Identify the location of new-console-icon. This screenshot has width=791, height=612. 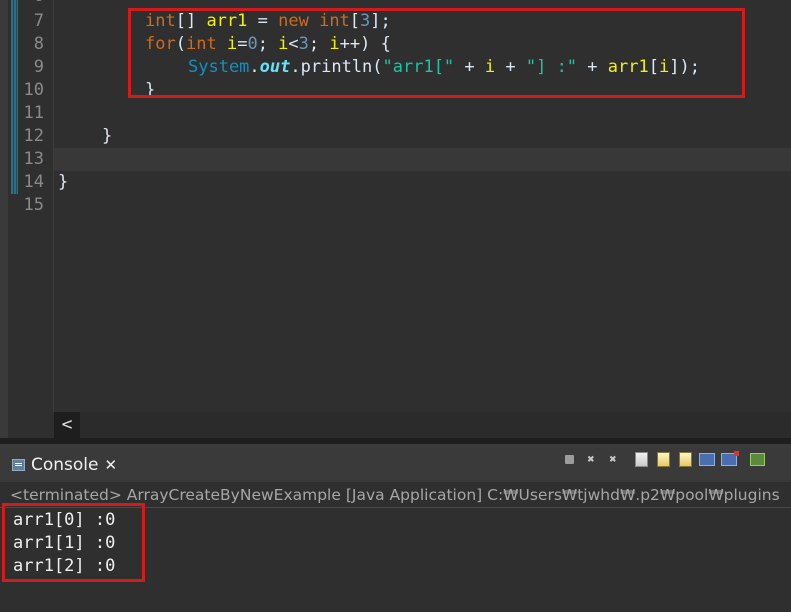
(757, 459).